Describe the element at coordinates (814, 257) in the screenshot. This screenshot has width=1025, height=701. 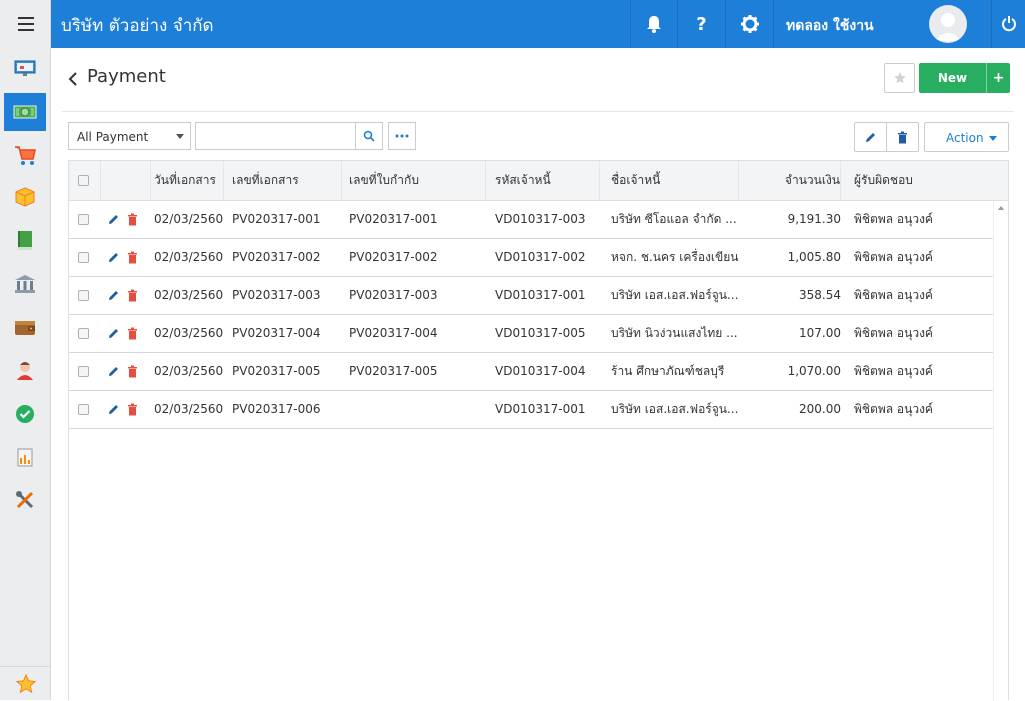
I see `cell-amount: 1,005.80` at that location.